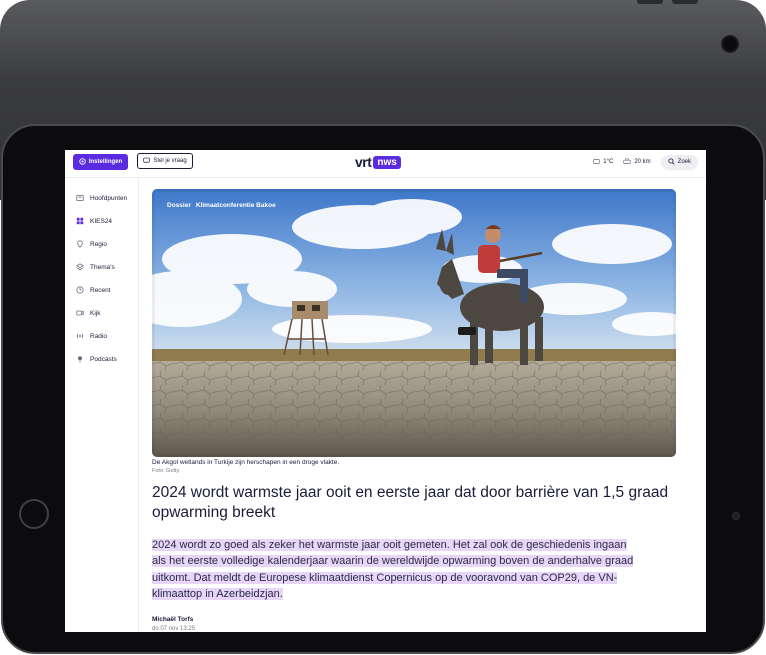  Describe the element at coordinates (80, 244) in the screenshot. I see `location-pin-icon` at that location.